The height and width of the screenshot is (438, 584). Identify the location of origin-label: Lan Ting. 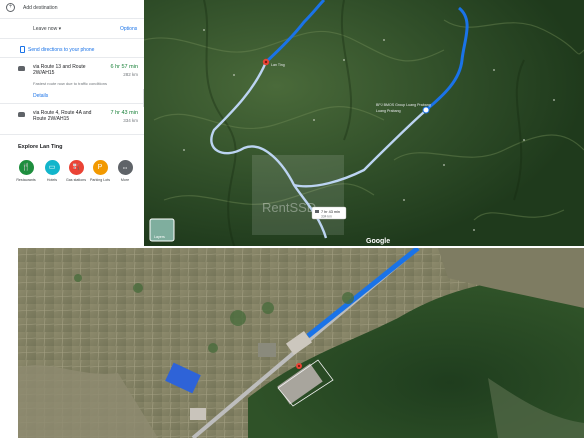
(278, 65).